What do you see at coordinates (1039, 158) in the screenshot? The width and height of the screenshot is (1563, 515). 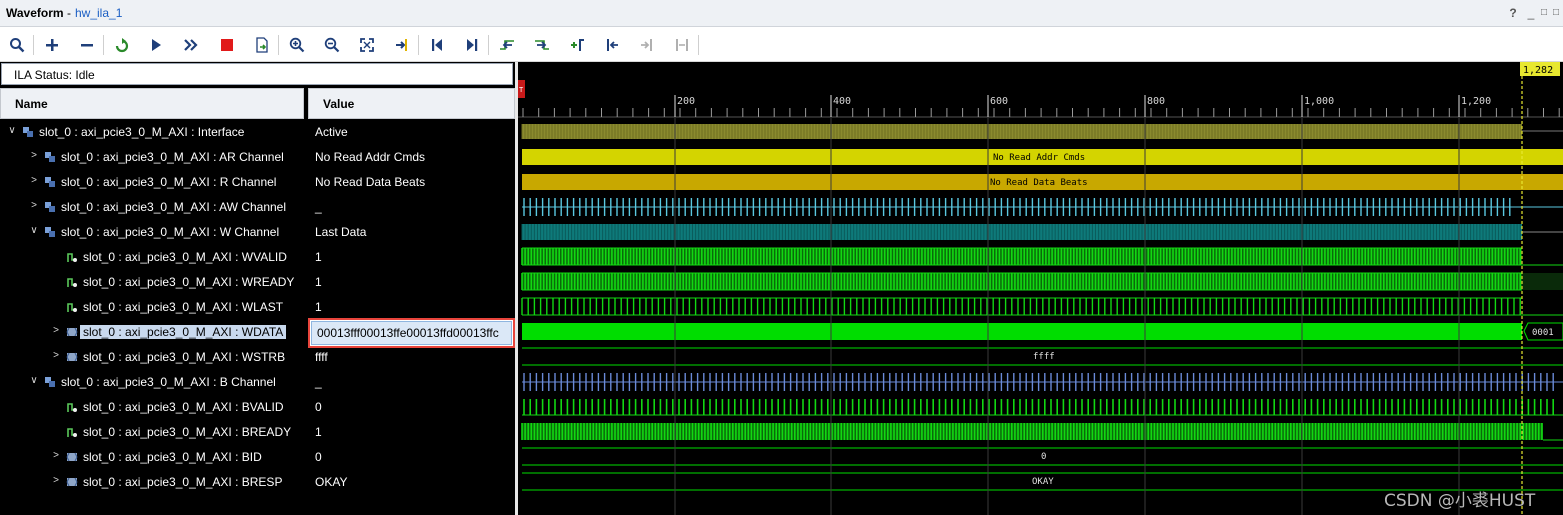 I see `ar-channel-text: No Read Addr Cmds` at bounding box center [1039, 158].